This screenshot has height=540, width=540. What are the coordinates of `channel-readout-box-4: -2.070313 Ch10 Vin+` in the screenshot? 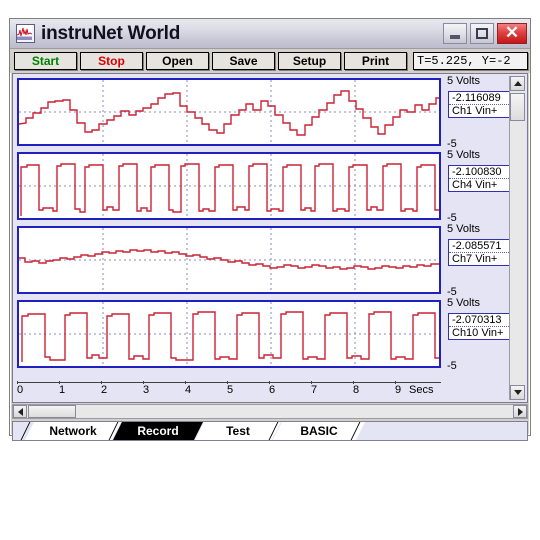 It's located at (480, 326).